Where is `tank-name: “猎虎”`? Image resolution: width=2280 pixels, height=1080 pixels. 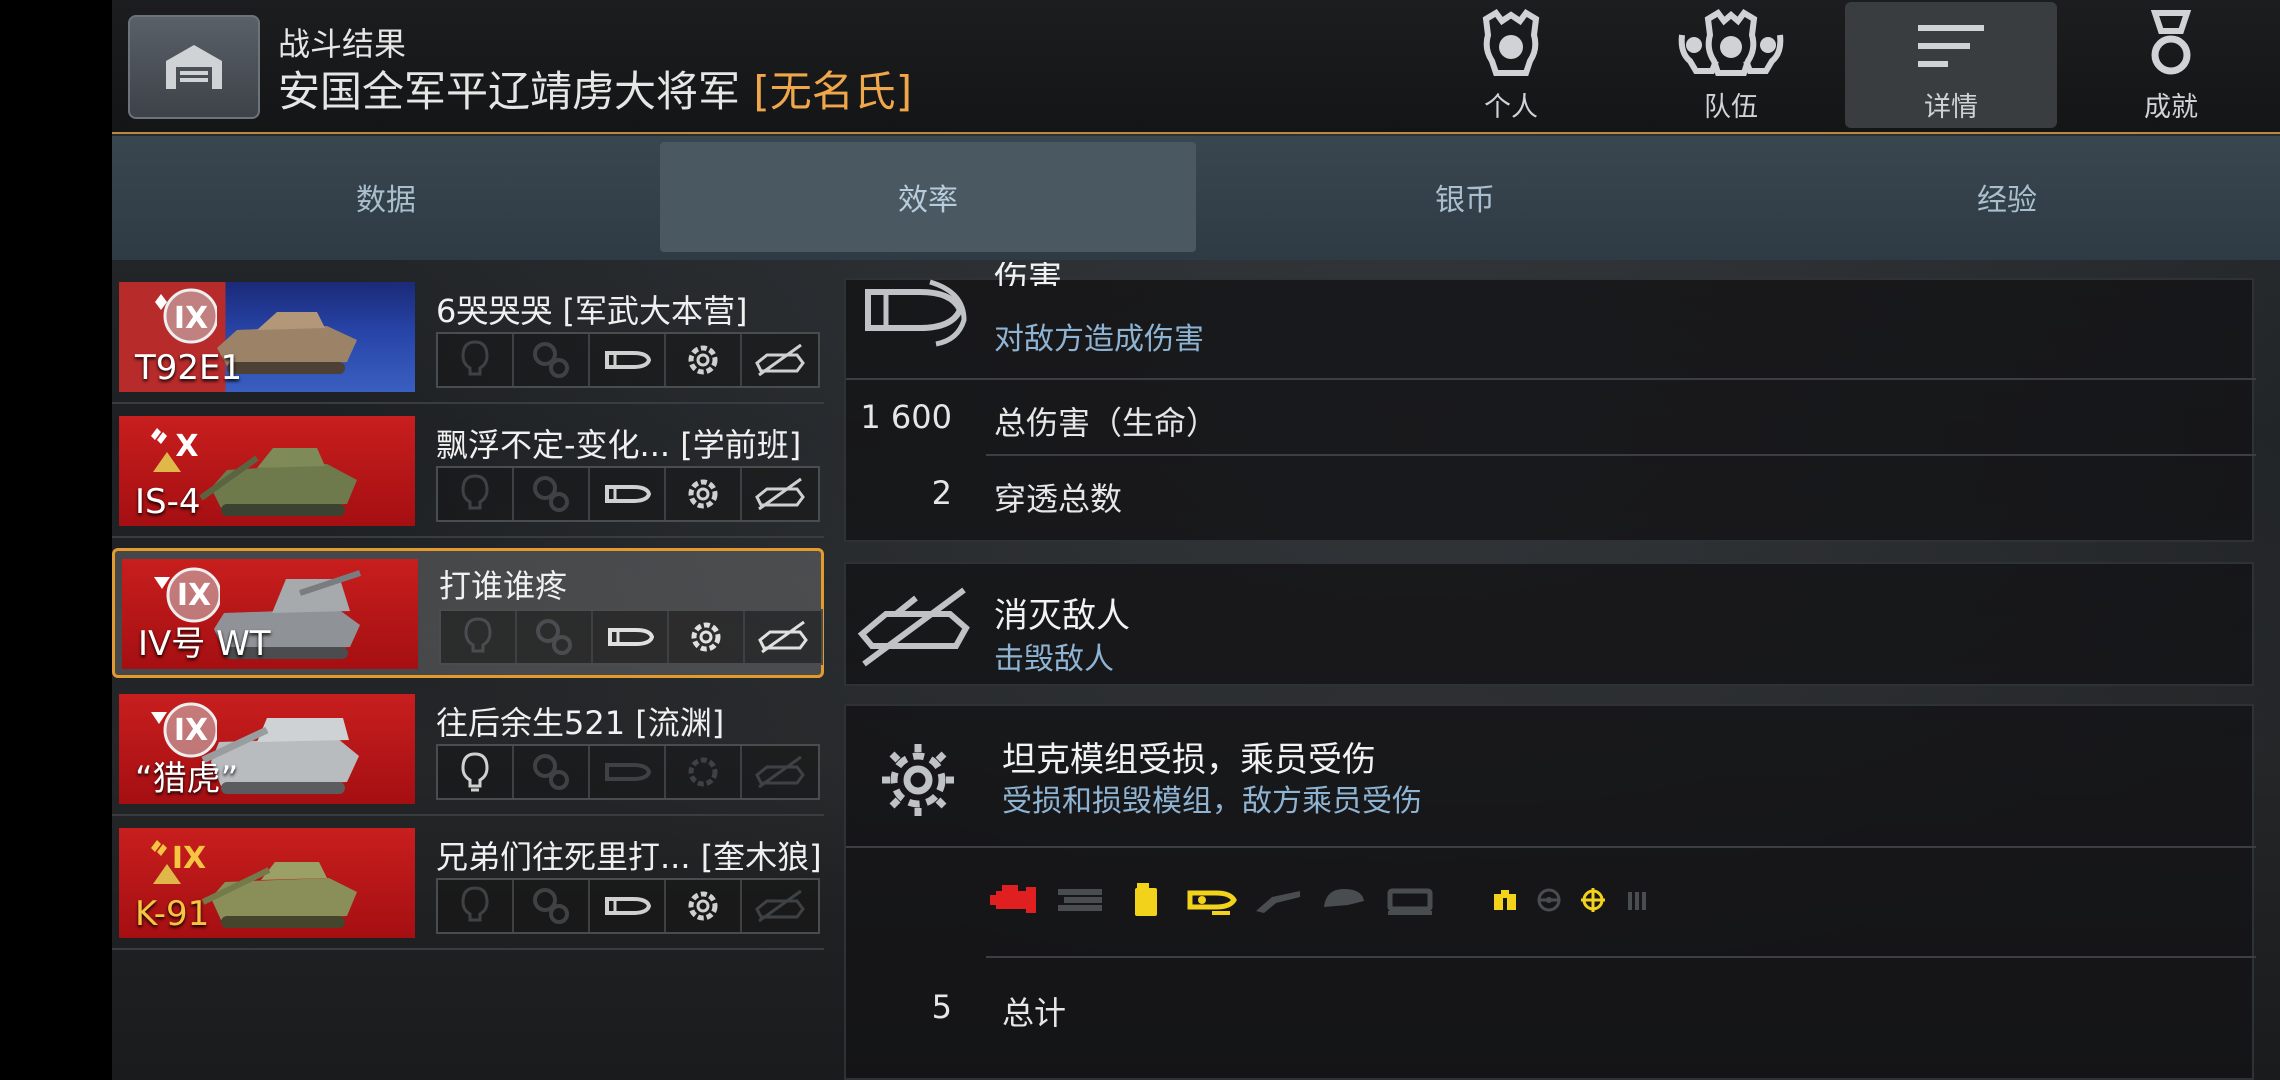
tank-name: “猎虎” is located at coordinates (187, 779).